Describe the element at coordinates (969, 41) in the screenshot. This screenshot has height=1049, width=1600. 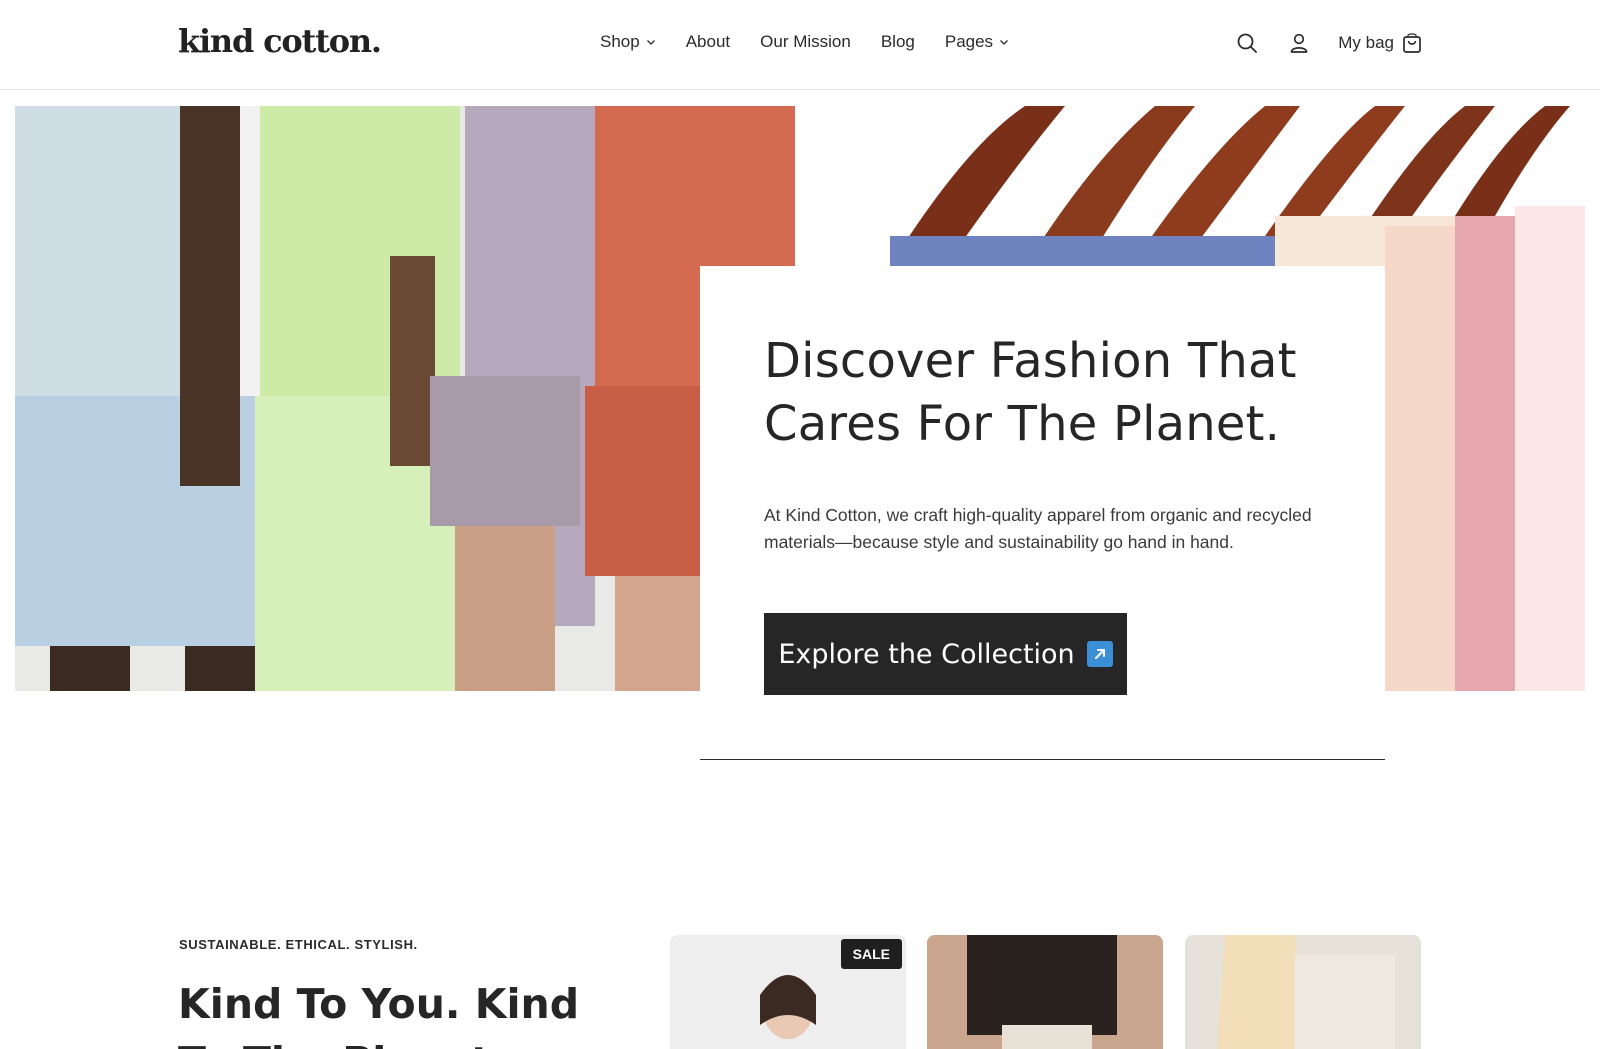
I see `nav-label: Pages` at that location.